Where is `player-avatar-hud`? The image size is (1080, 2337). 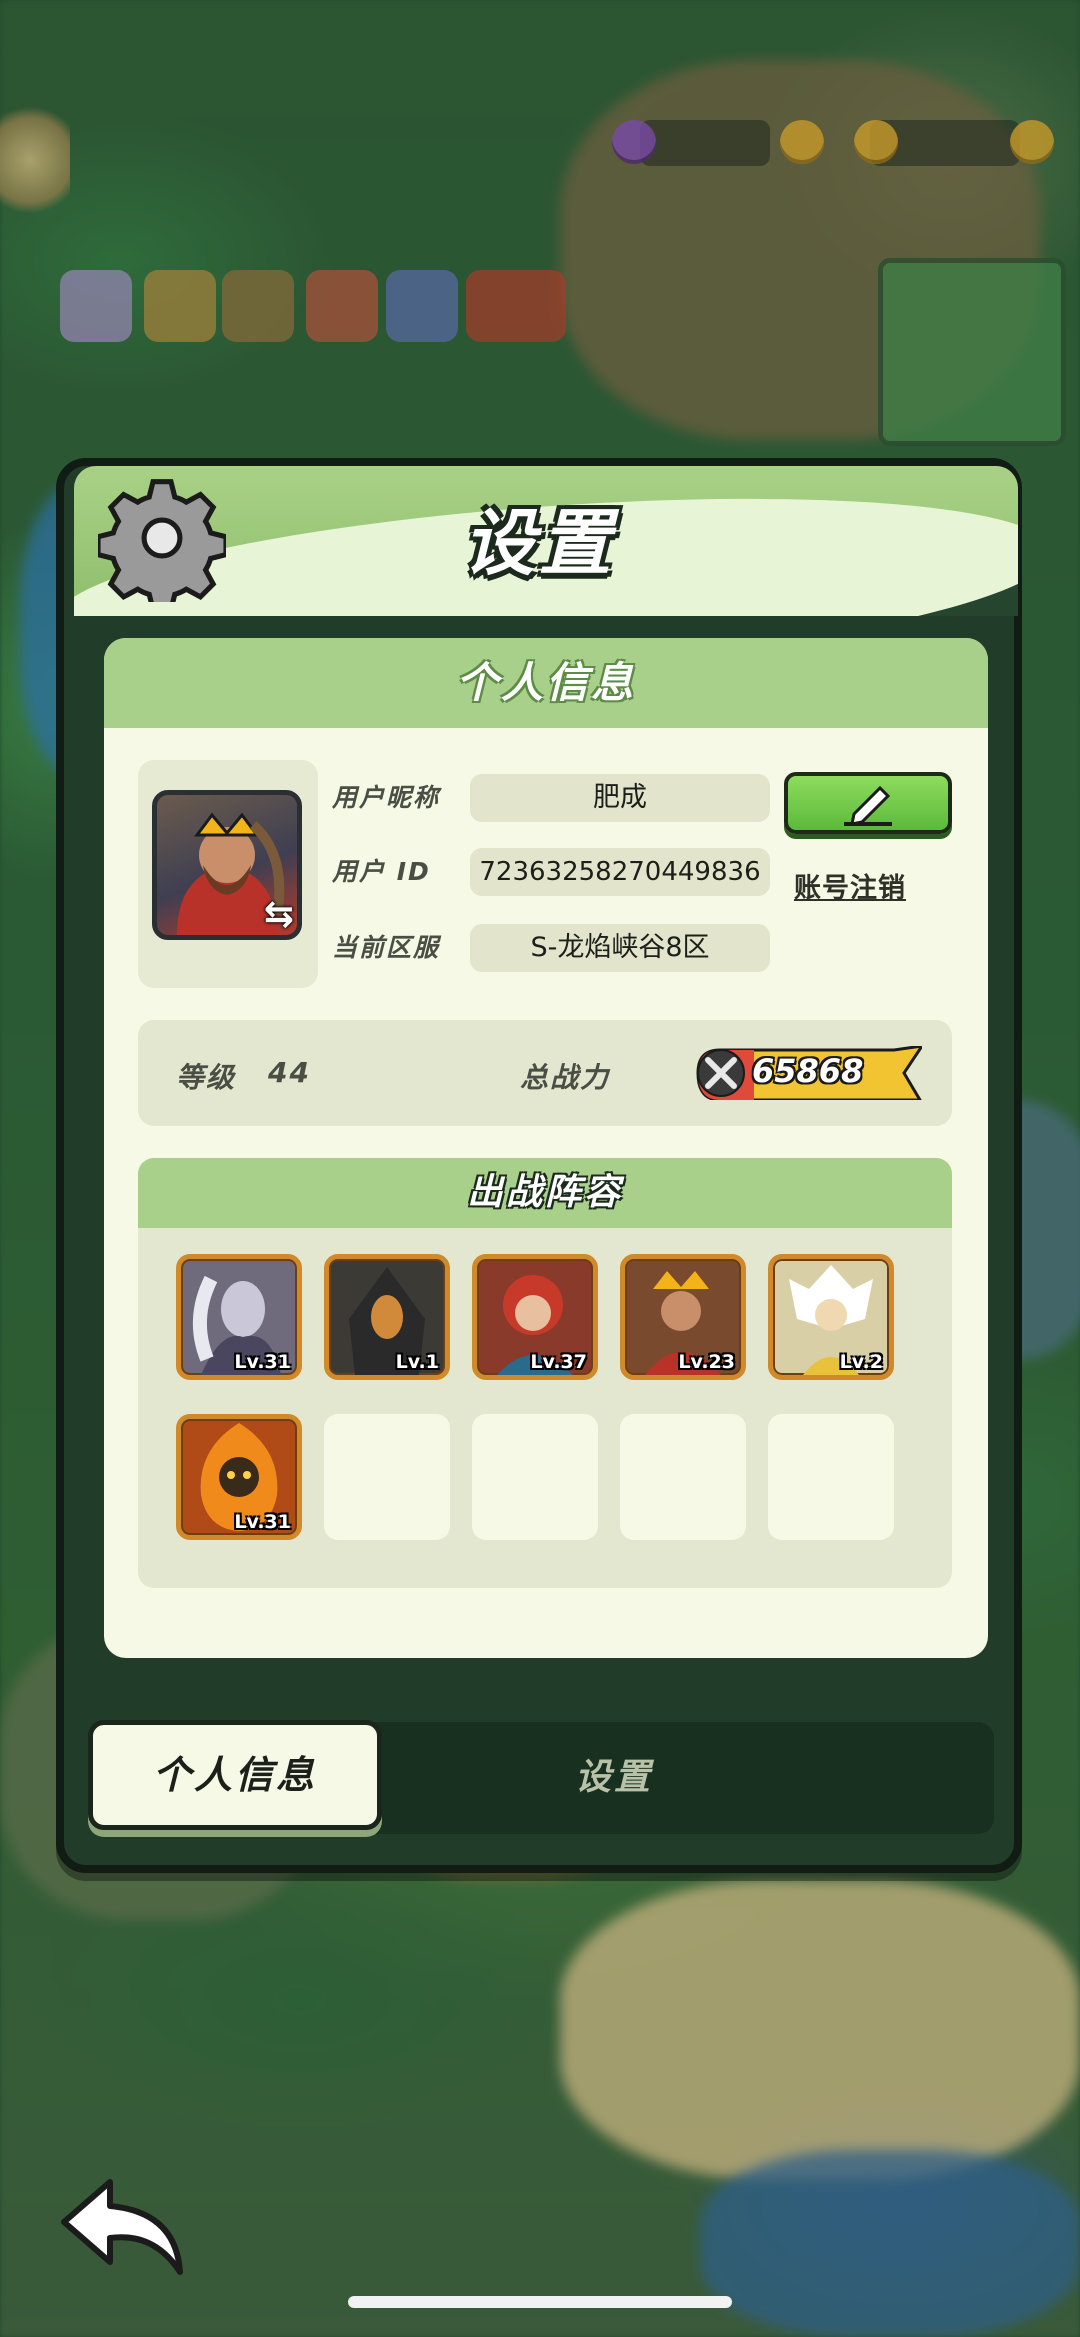
player-avatar-hud is located at coordinates (35, 162).